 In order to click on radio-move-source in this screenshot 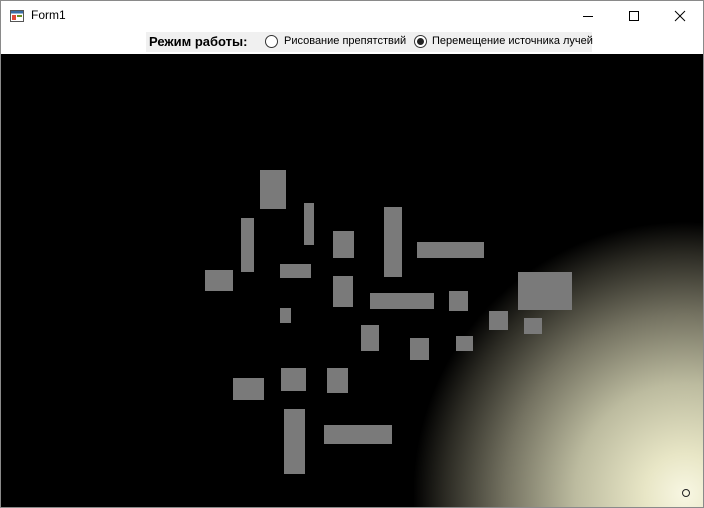, I will do `click(420, 41)`.